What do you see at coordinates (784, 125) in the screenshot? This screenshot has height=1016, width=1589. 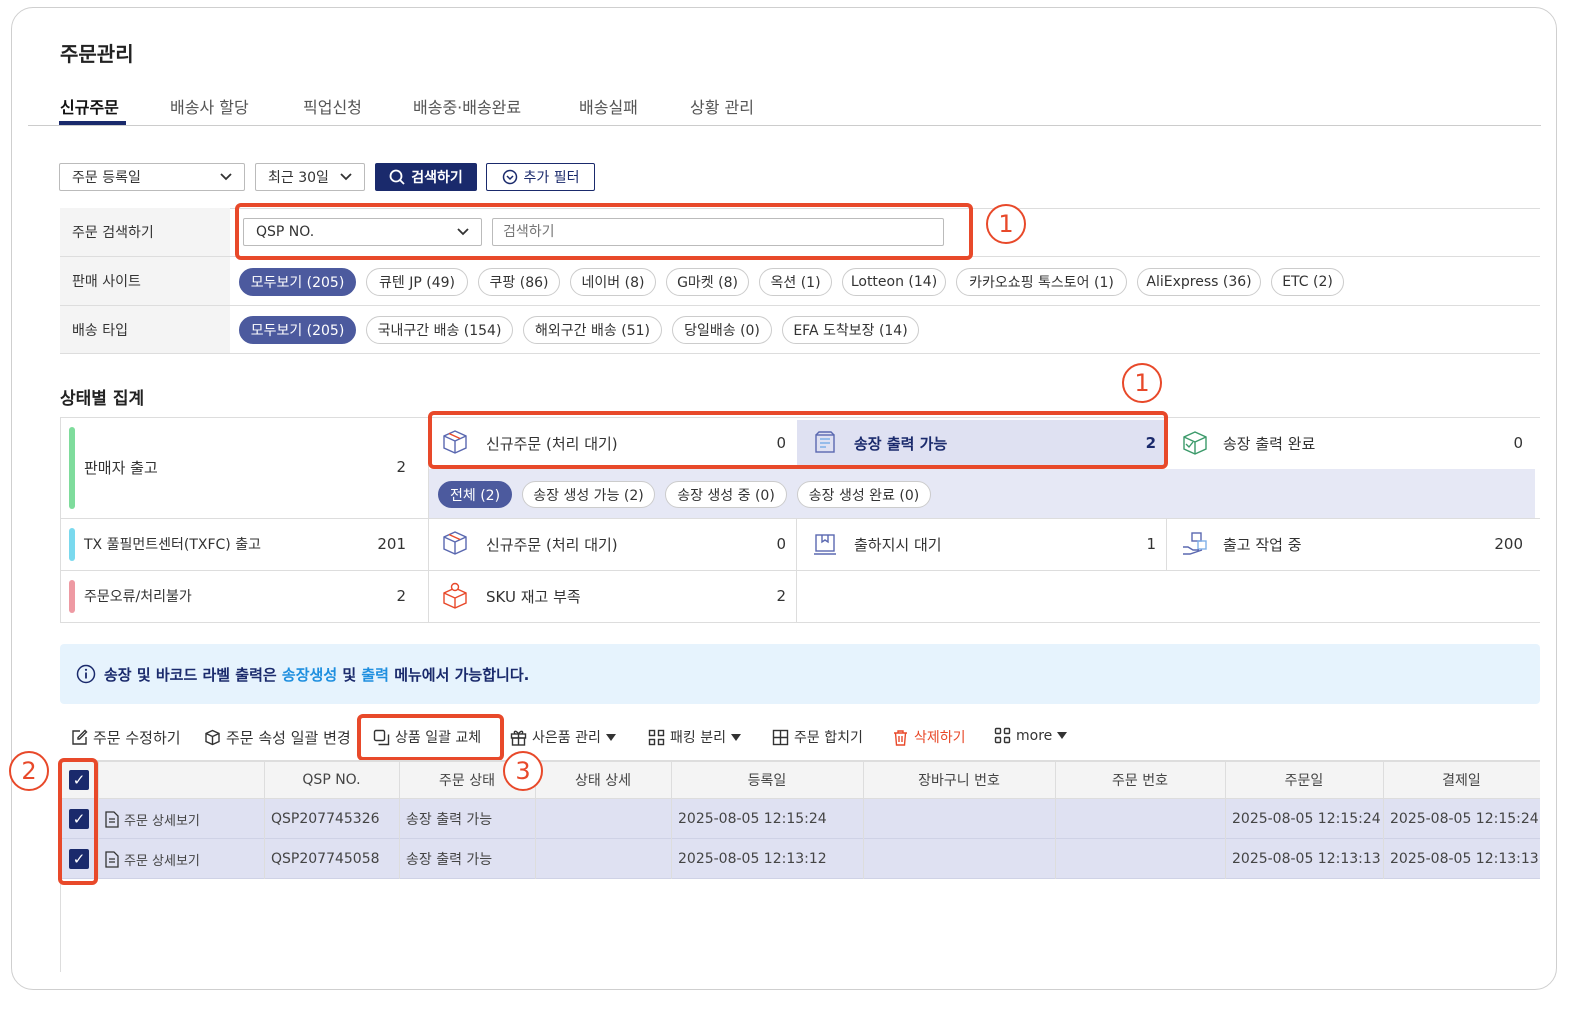 I see `tab-divider` at bounding box center [784, 125].